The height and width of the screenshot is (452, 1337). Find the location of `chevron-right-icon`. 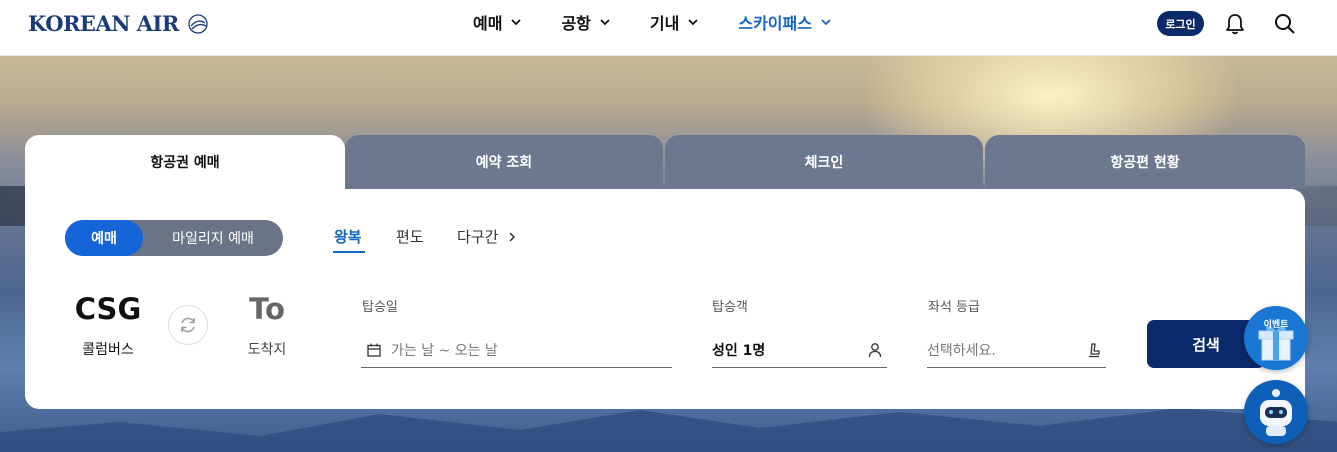

chevron-right-icon is located at coordinates (512, 236).